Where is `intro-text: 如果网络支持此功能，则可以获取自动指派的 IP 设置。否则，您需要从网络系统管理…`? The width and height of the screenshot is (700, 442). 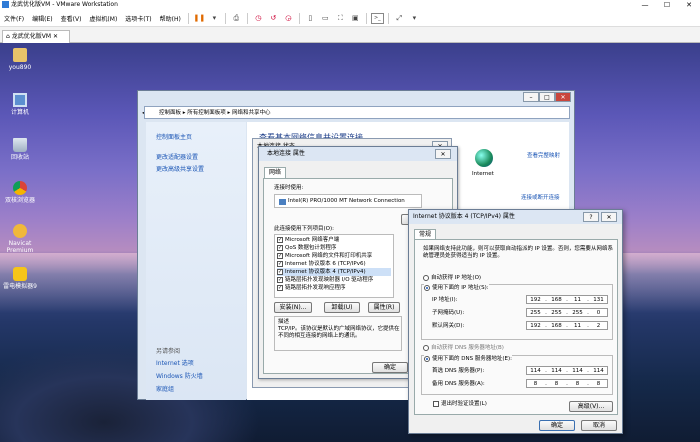 intro-text: 如果网络支持此功能，则可以获取自动指派的 IP 设置。否则，您需要从网络系统管理… is located at coordinates (518, 252).